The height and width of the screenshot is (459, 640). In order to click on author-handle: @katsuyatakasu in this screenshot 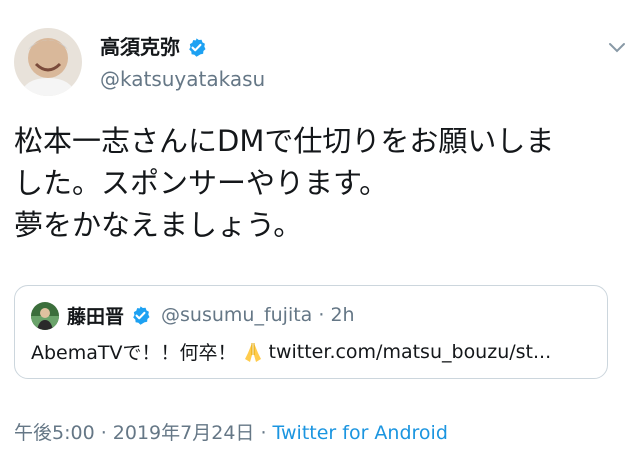, I will do `click(182, 79)`.